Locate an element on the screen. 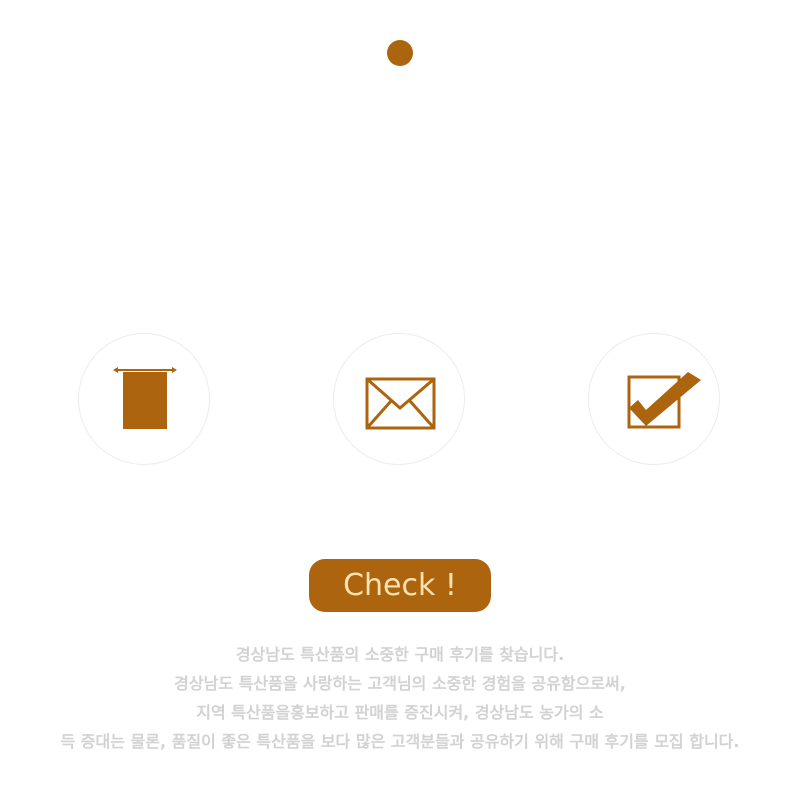 Image resolution: width=800 pixels, height=800 pixels. dot-icon is located at coordinates (400, 53).